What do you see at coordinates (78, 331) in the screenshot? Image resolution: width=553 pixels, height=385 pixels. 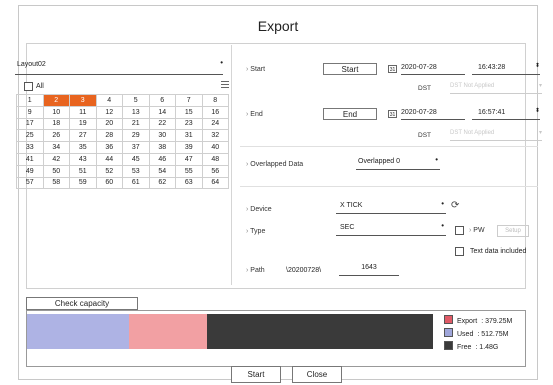 I see `capacity-used-bar` at bounding box center [78, 331].